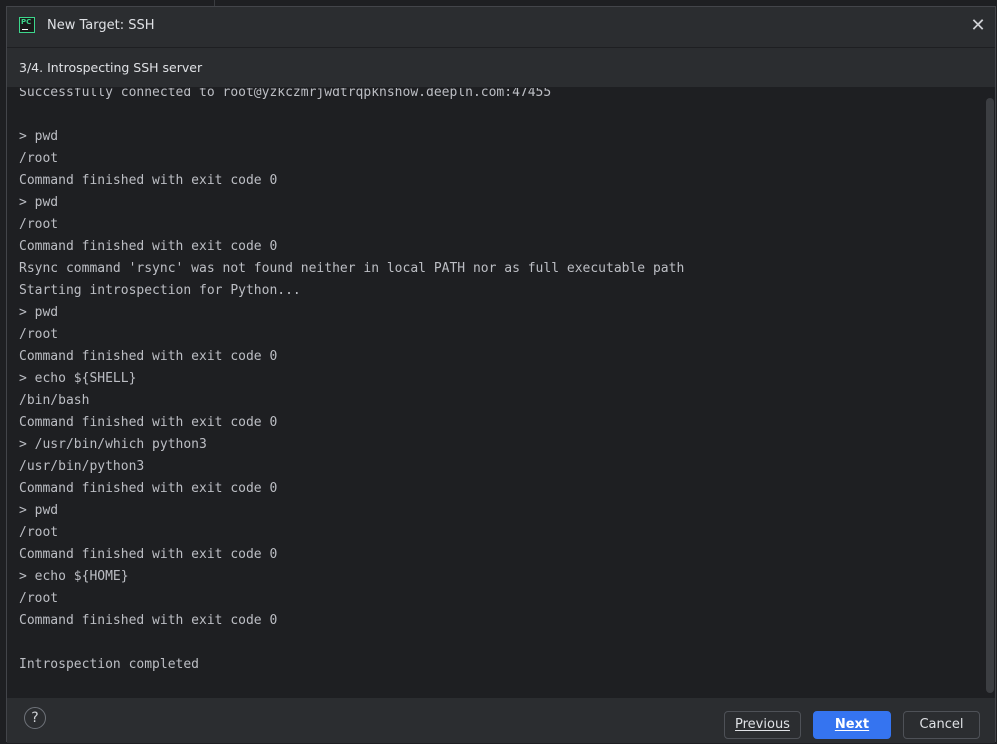 This screenshot has width=997, height=744. Describe the element at coordinates (941, 725) in the screenshot. I see `cancel-button: Cancel` at that location.